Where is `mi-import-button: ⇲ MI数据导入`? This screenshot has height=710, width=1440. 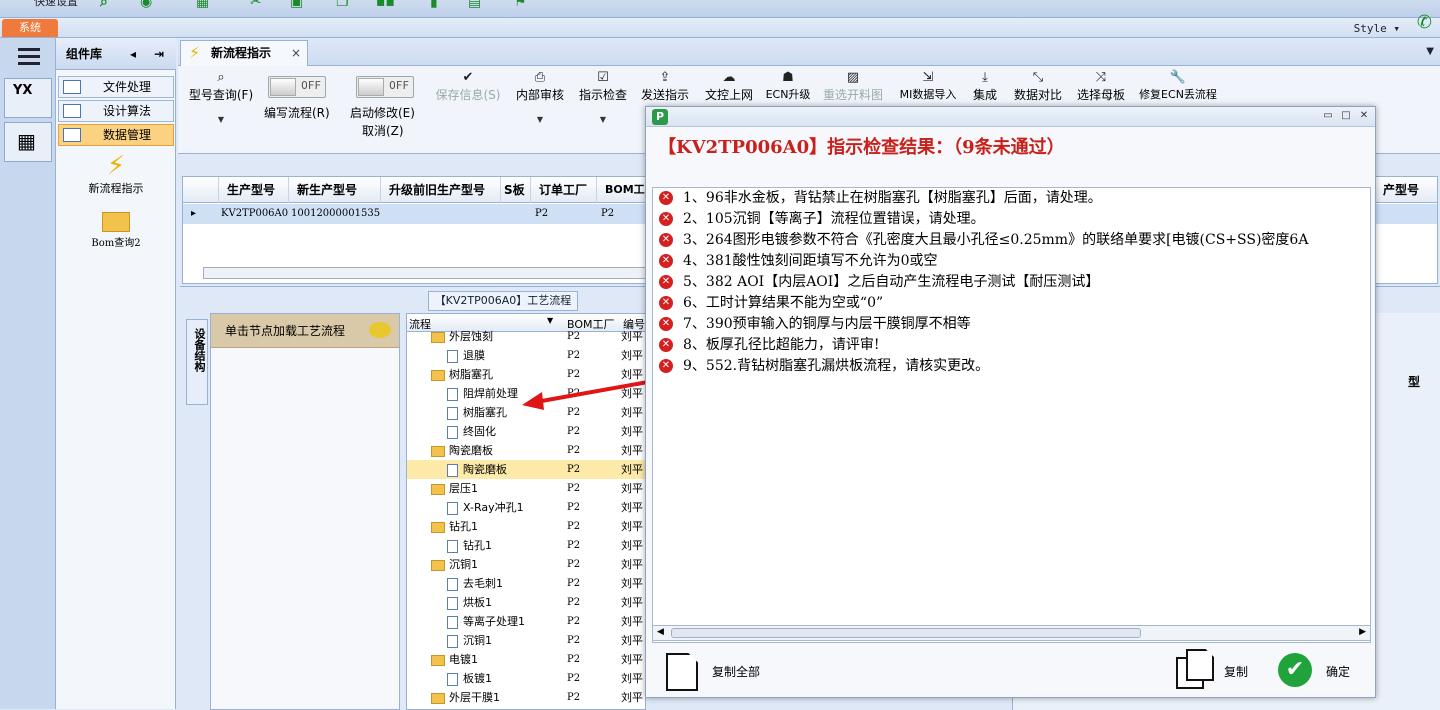
mi-import-button: ⇲ MI数据导入 is located at coordinates (928, 86).